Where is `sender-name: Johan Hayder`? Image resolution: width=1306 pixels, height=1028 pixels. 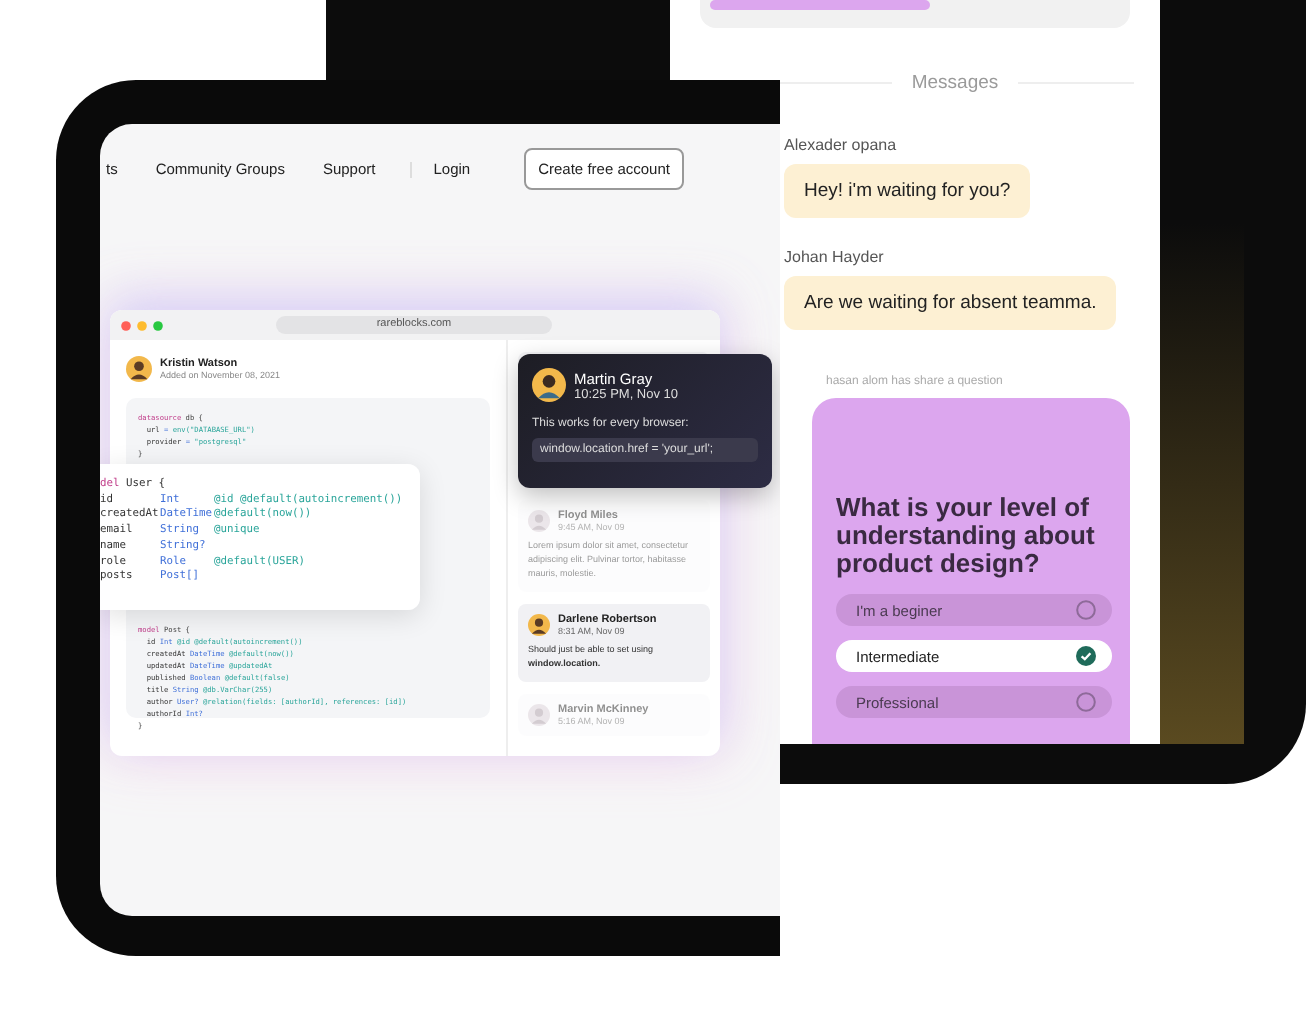
sender-name: Johan Hayder is located at coordinates (835, 257).